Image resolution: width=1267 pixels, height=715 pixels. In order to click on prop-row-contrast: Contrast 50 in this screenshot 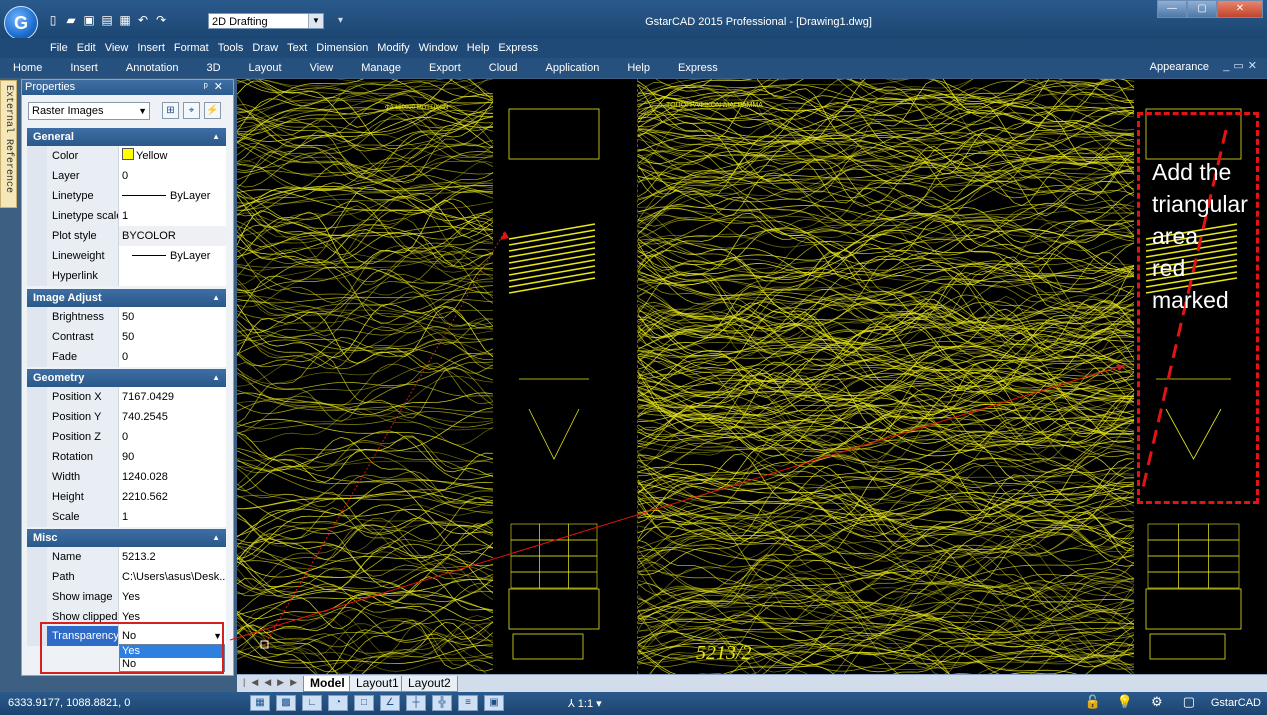, I will do `click(126, 337)`.